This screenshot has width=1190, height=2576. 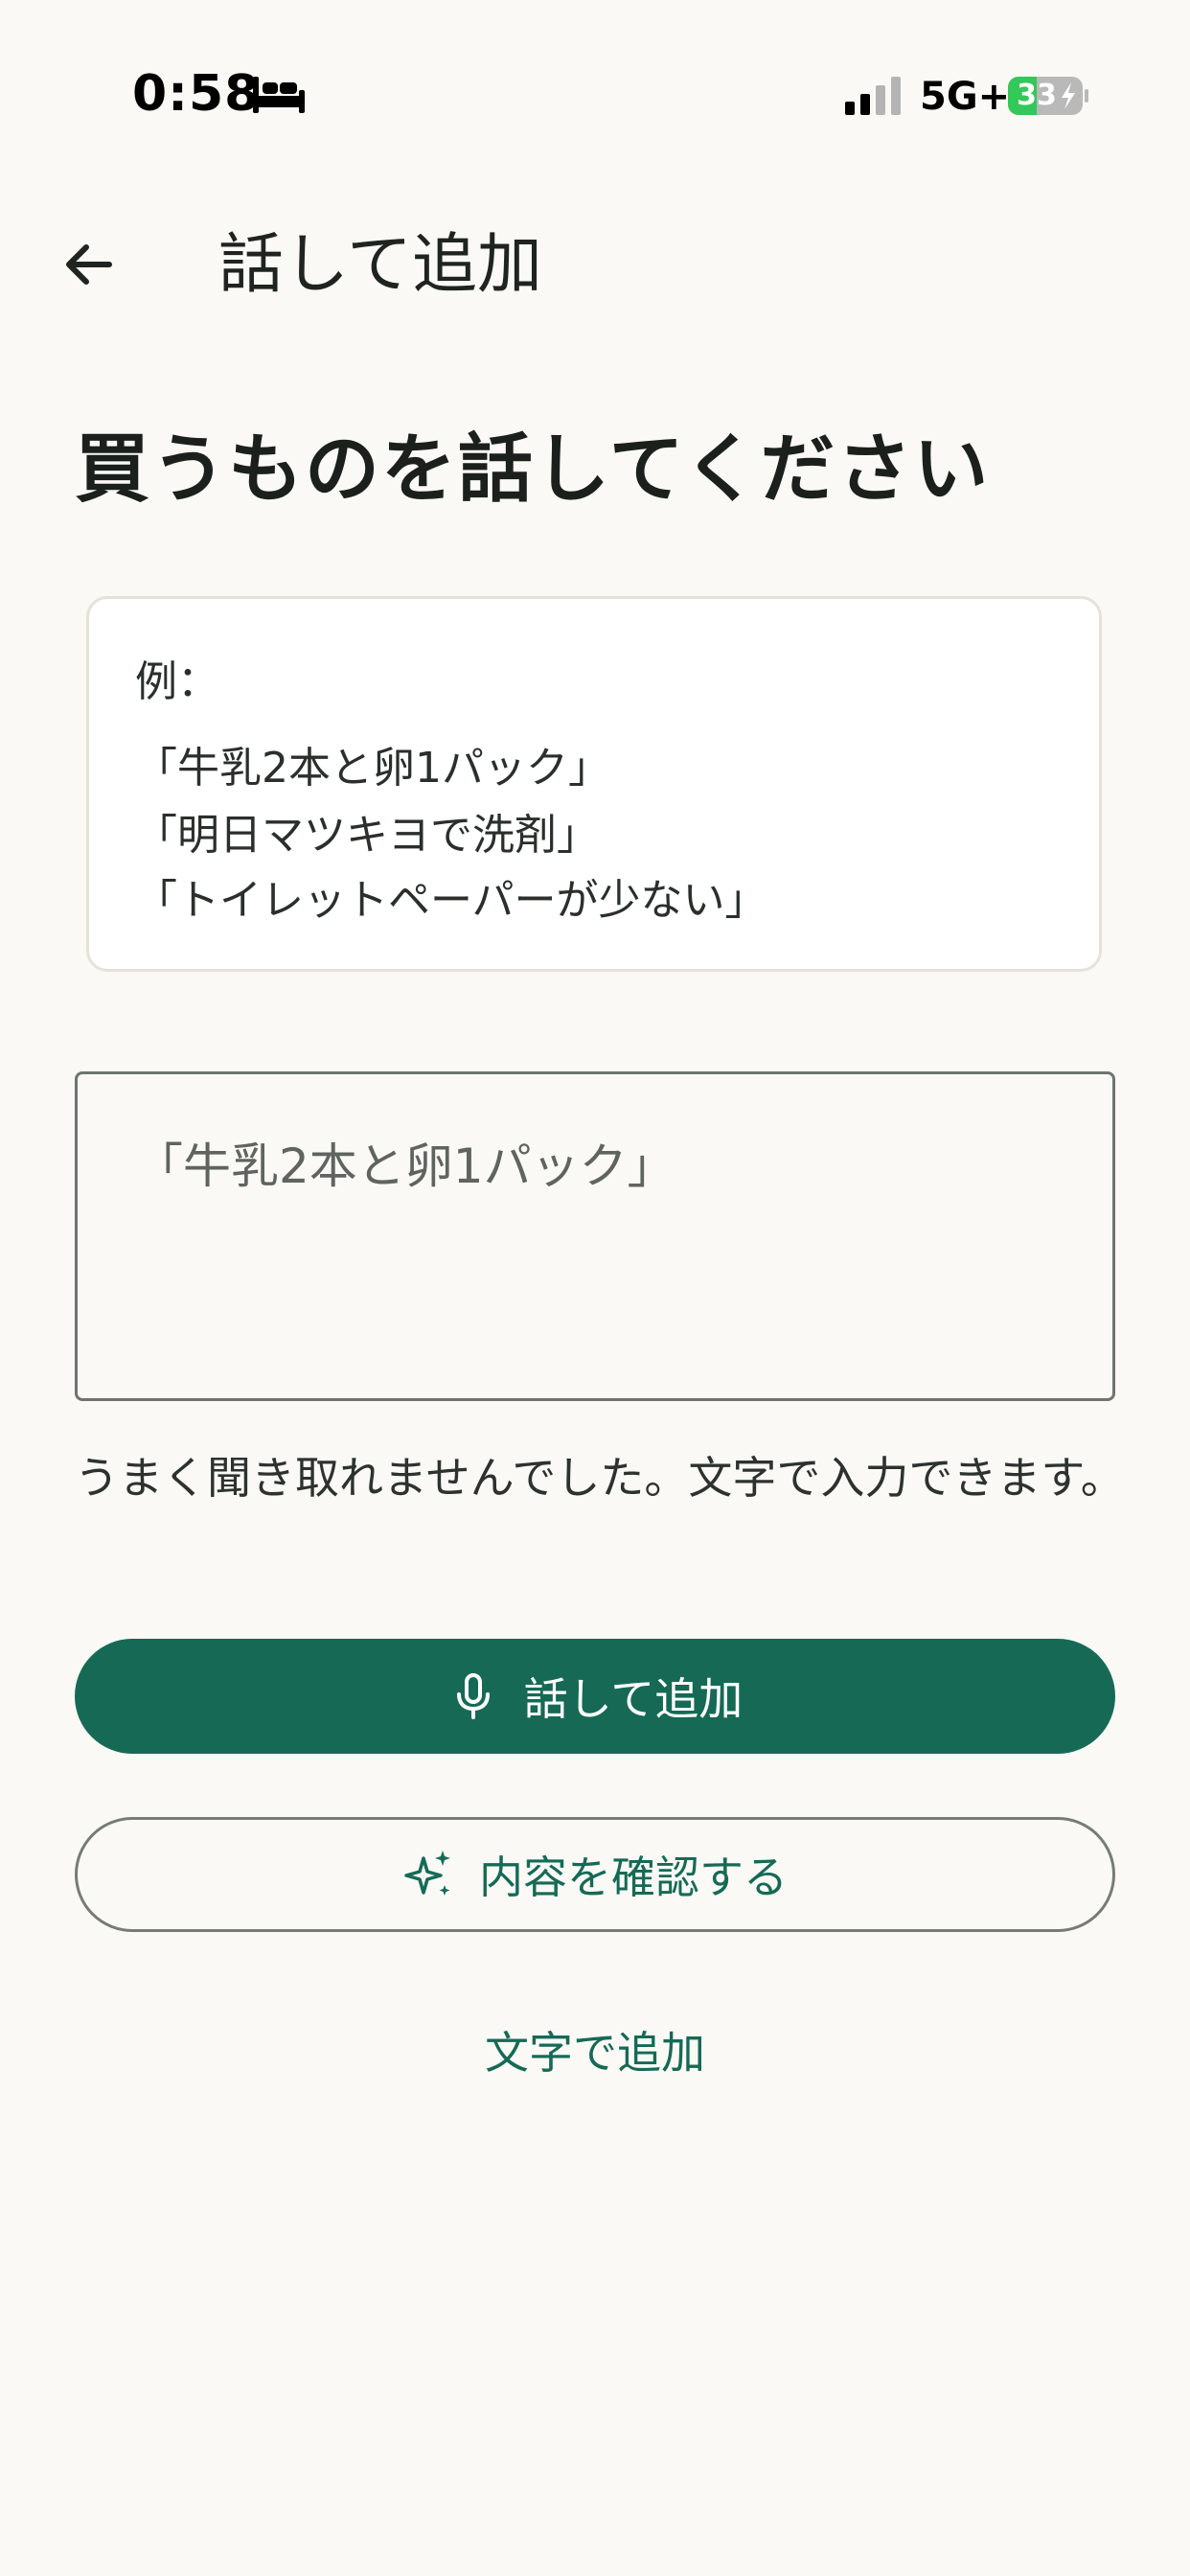 What do you see at coordinates (373, 768) in the screenshot?
I see `example-line: 「牛乳2本と卵1パック」` at bounding box center [373, 768].